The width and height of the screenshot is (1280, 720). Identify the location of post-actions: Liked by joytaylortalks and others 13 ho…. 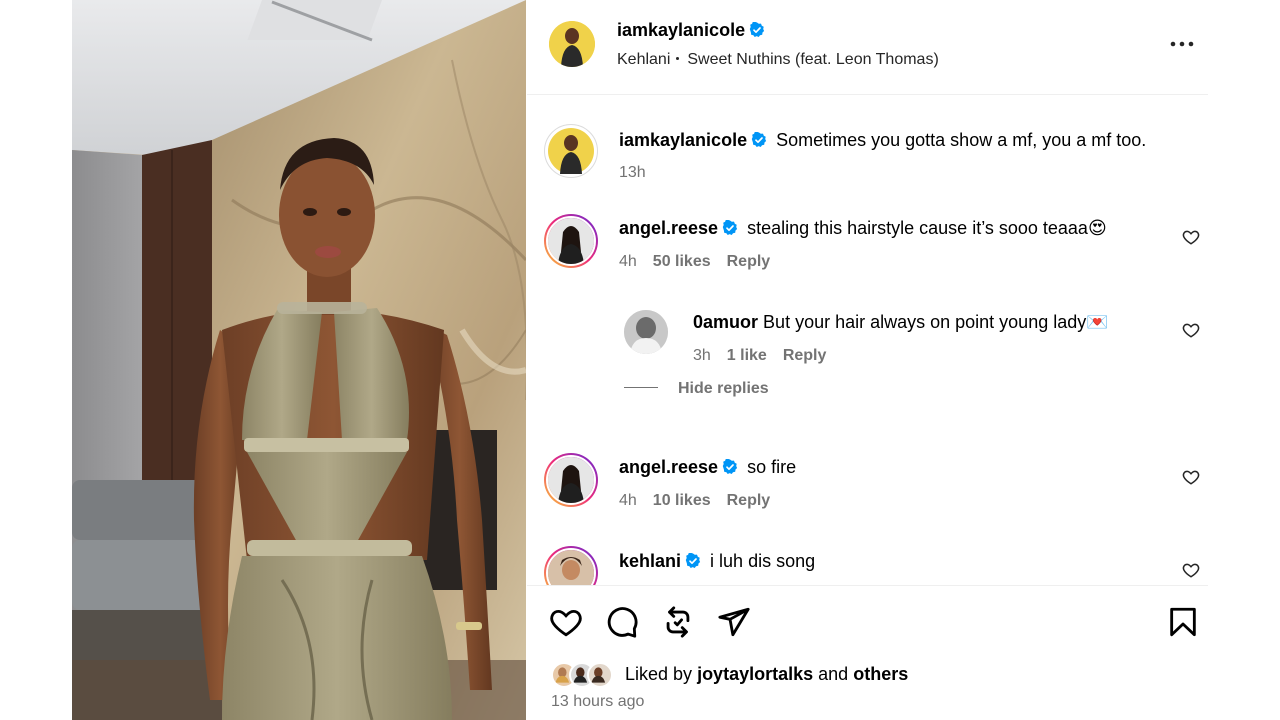
(867, 652).